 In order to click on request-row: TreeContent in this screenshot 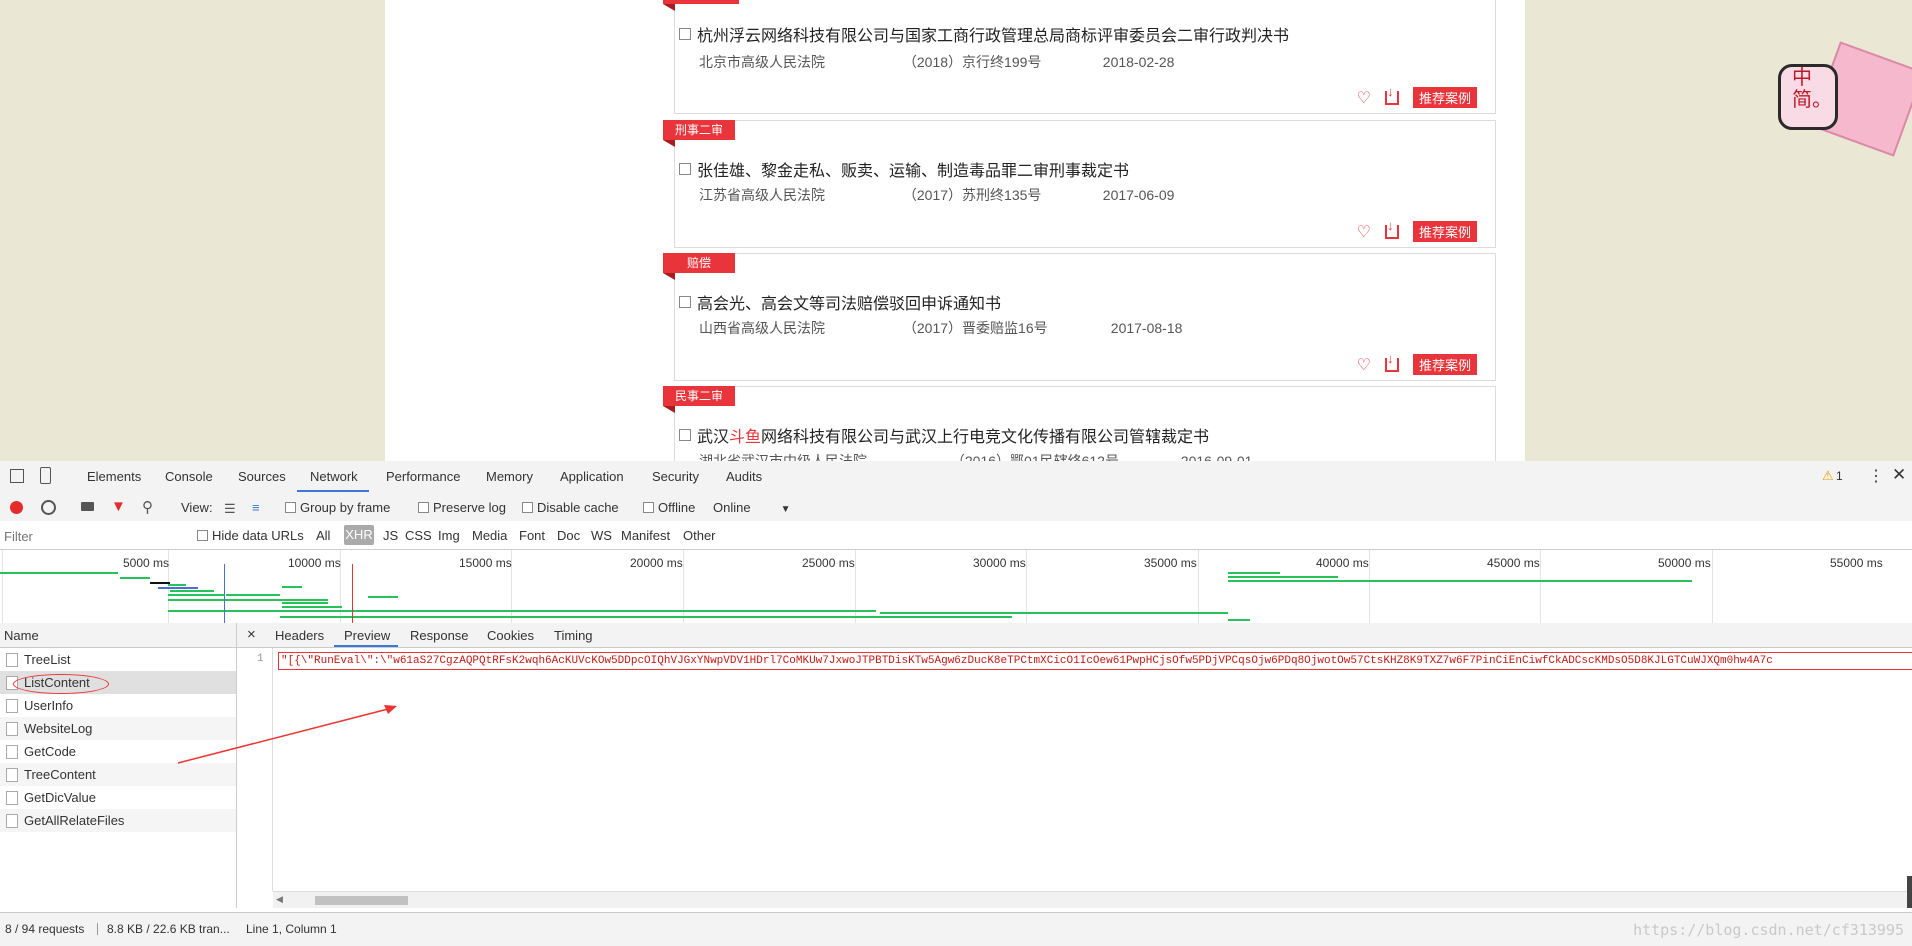, I will do `click(118, 774)`.